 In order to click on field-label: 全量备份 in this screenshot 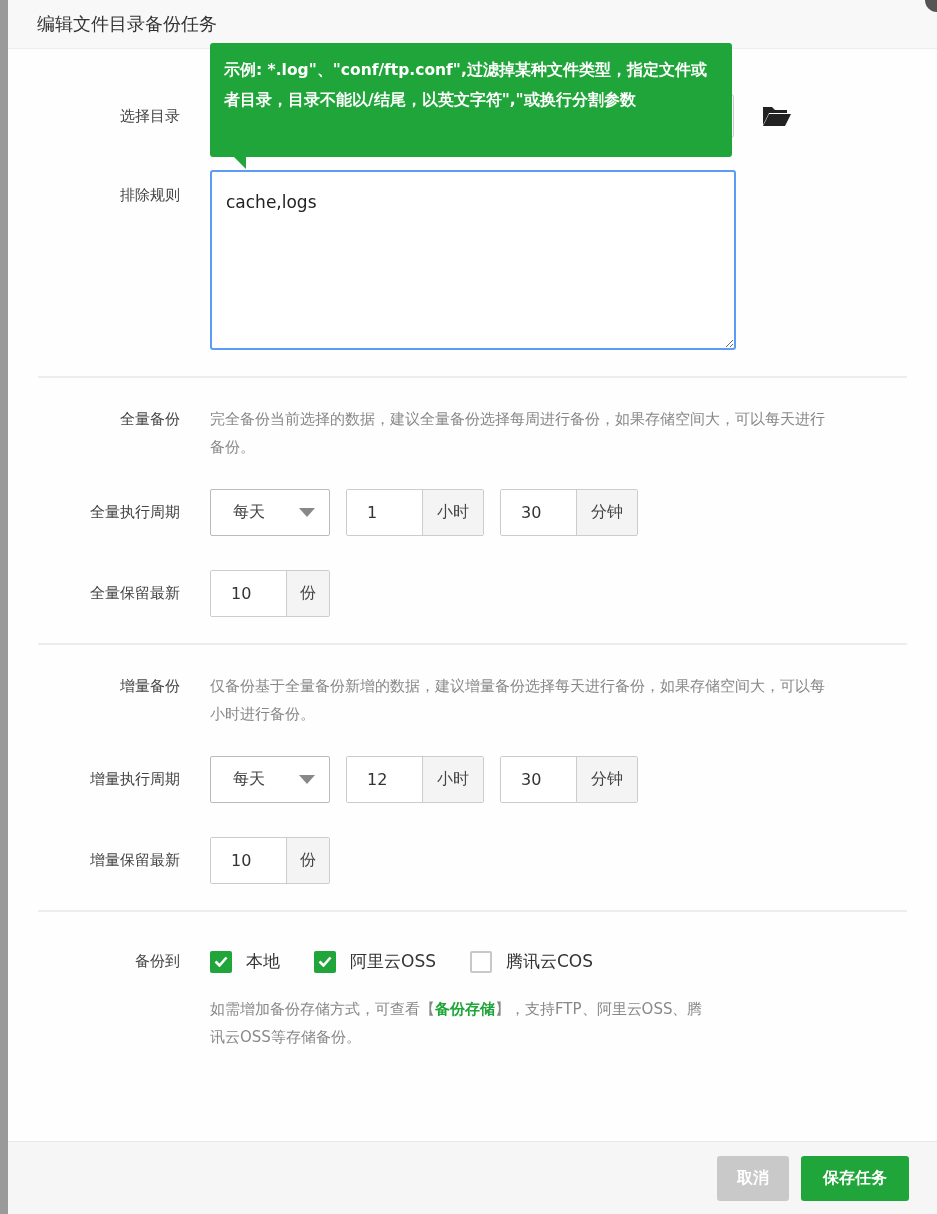, I will do `click(149, 419)`.